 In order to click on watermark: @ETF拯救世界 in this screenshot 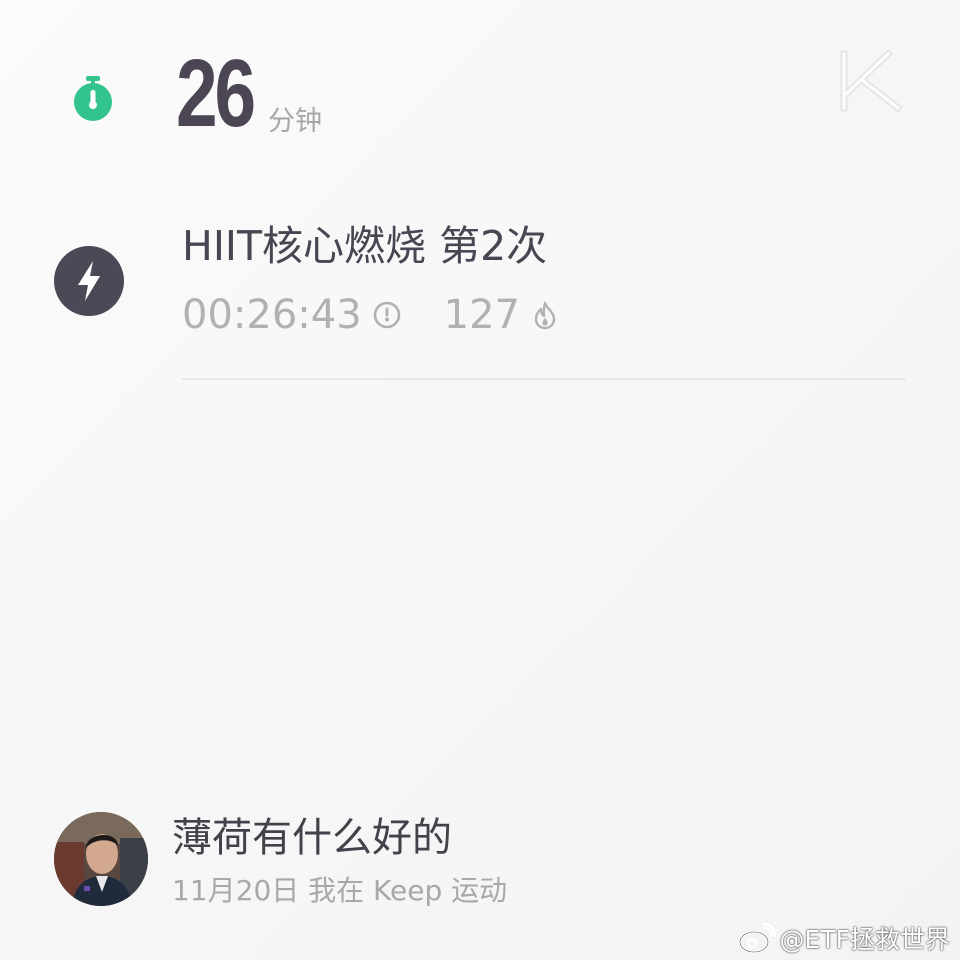, I will do `click(844, 938)`.